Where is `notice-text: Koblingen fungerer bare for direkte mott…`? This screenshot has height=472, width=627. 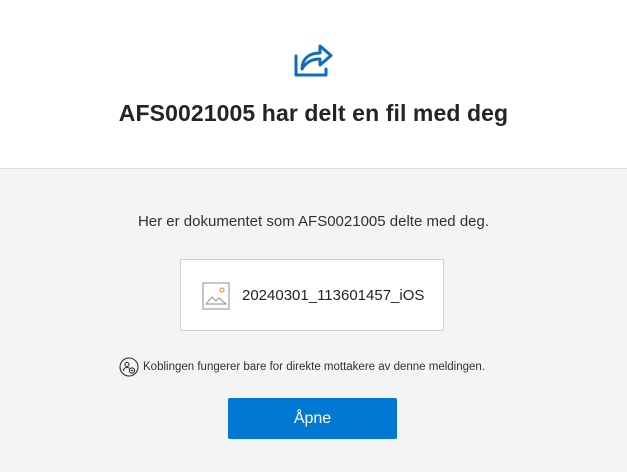 notice-text: Koblingen fungerer bare for direkte mott… is located at coordinates (314, 367).